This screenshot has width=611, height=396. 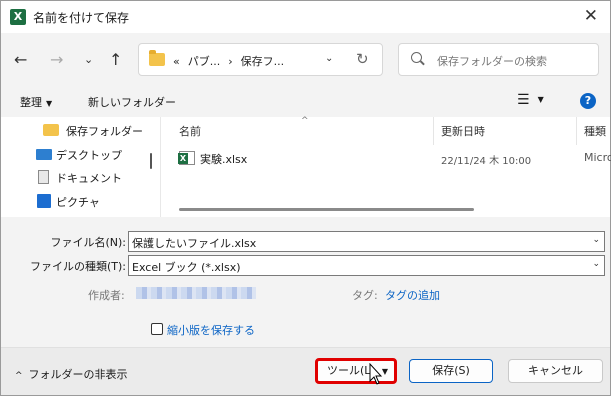 I want to click on sidebar-item-label: ピクチャ, so click(x=78, y=202).